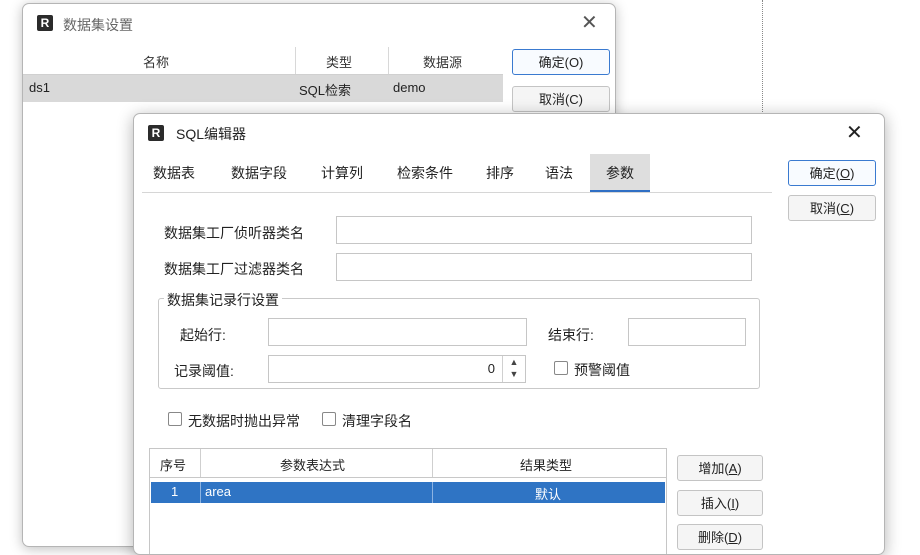  I want to click on dataset-table: 名称 类型 数据源 ds1 SQL检索 demo, so click(263, 74).